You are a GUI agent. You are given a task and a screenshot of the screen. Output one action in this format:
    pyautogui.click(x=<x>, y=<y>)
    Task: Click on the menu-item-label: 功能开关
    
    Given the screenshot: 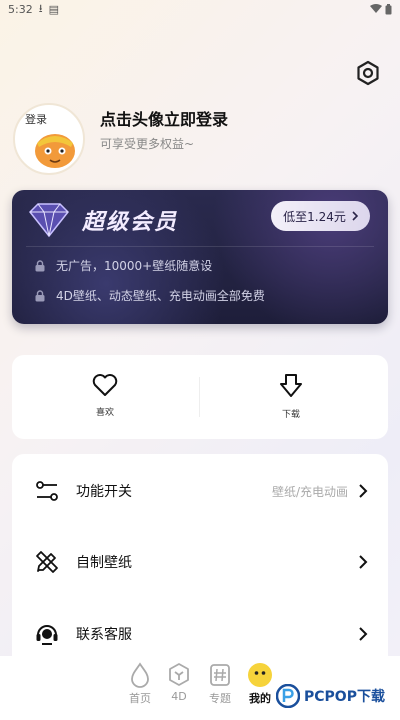 What is the action you would take?
    pyautogui.click(x=104, y=492)
    